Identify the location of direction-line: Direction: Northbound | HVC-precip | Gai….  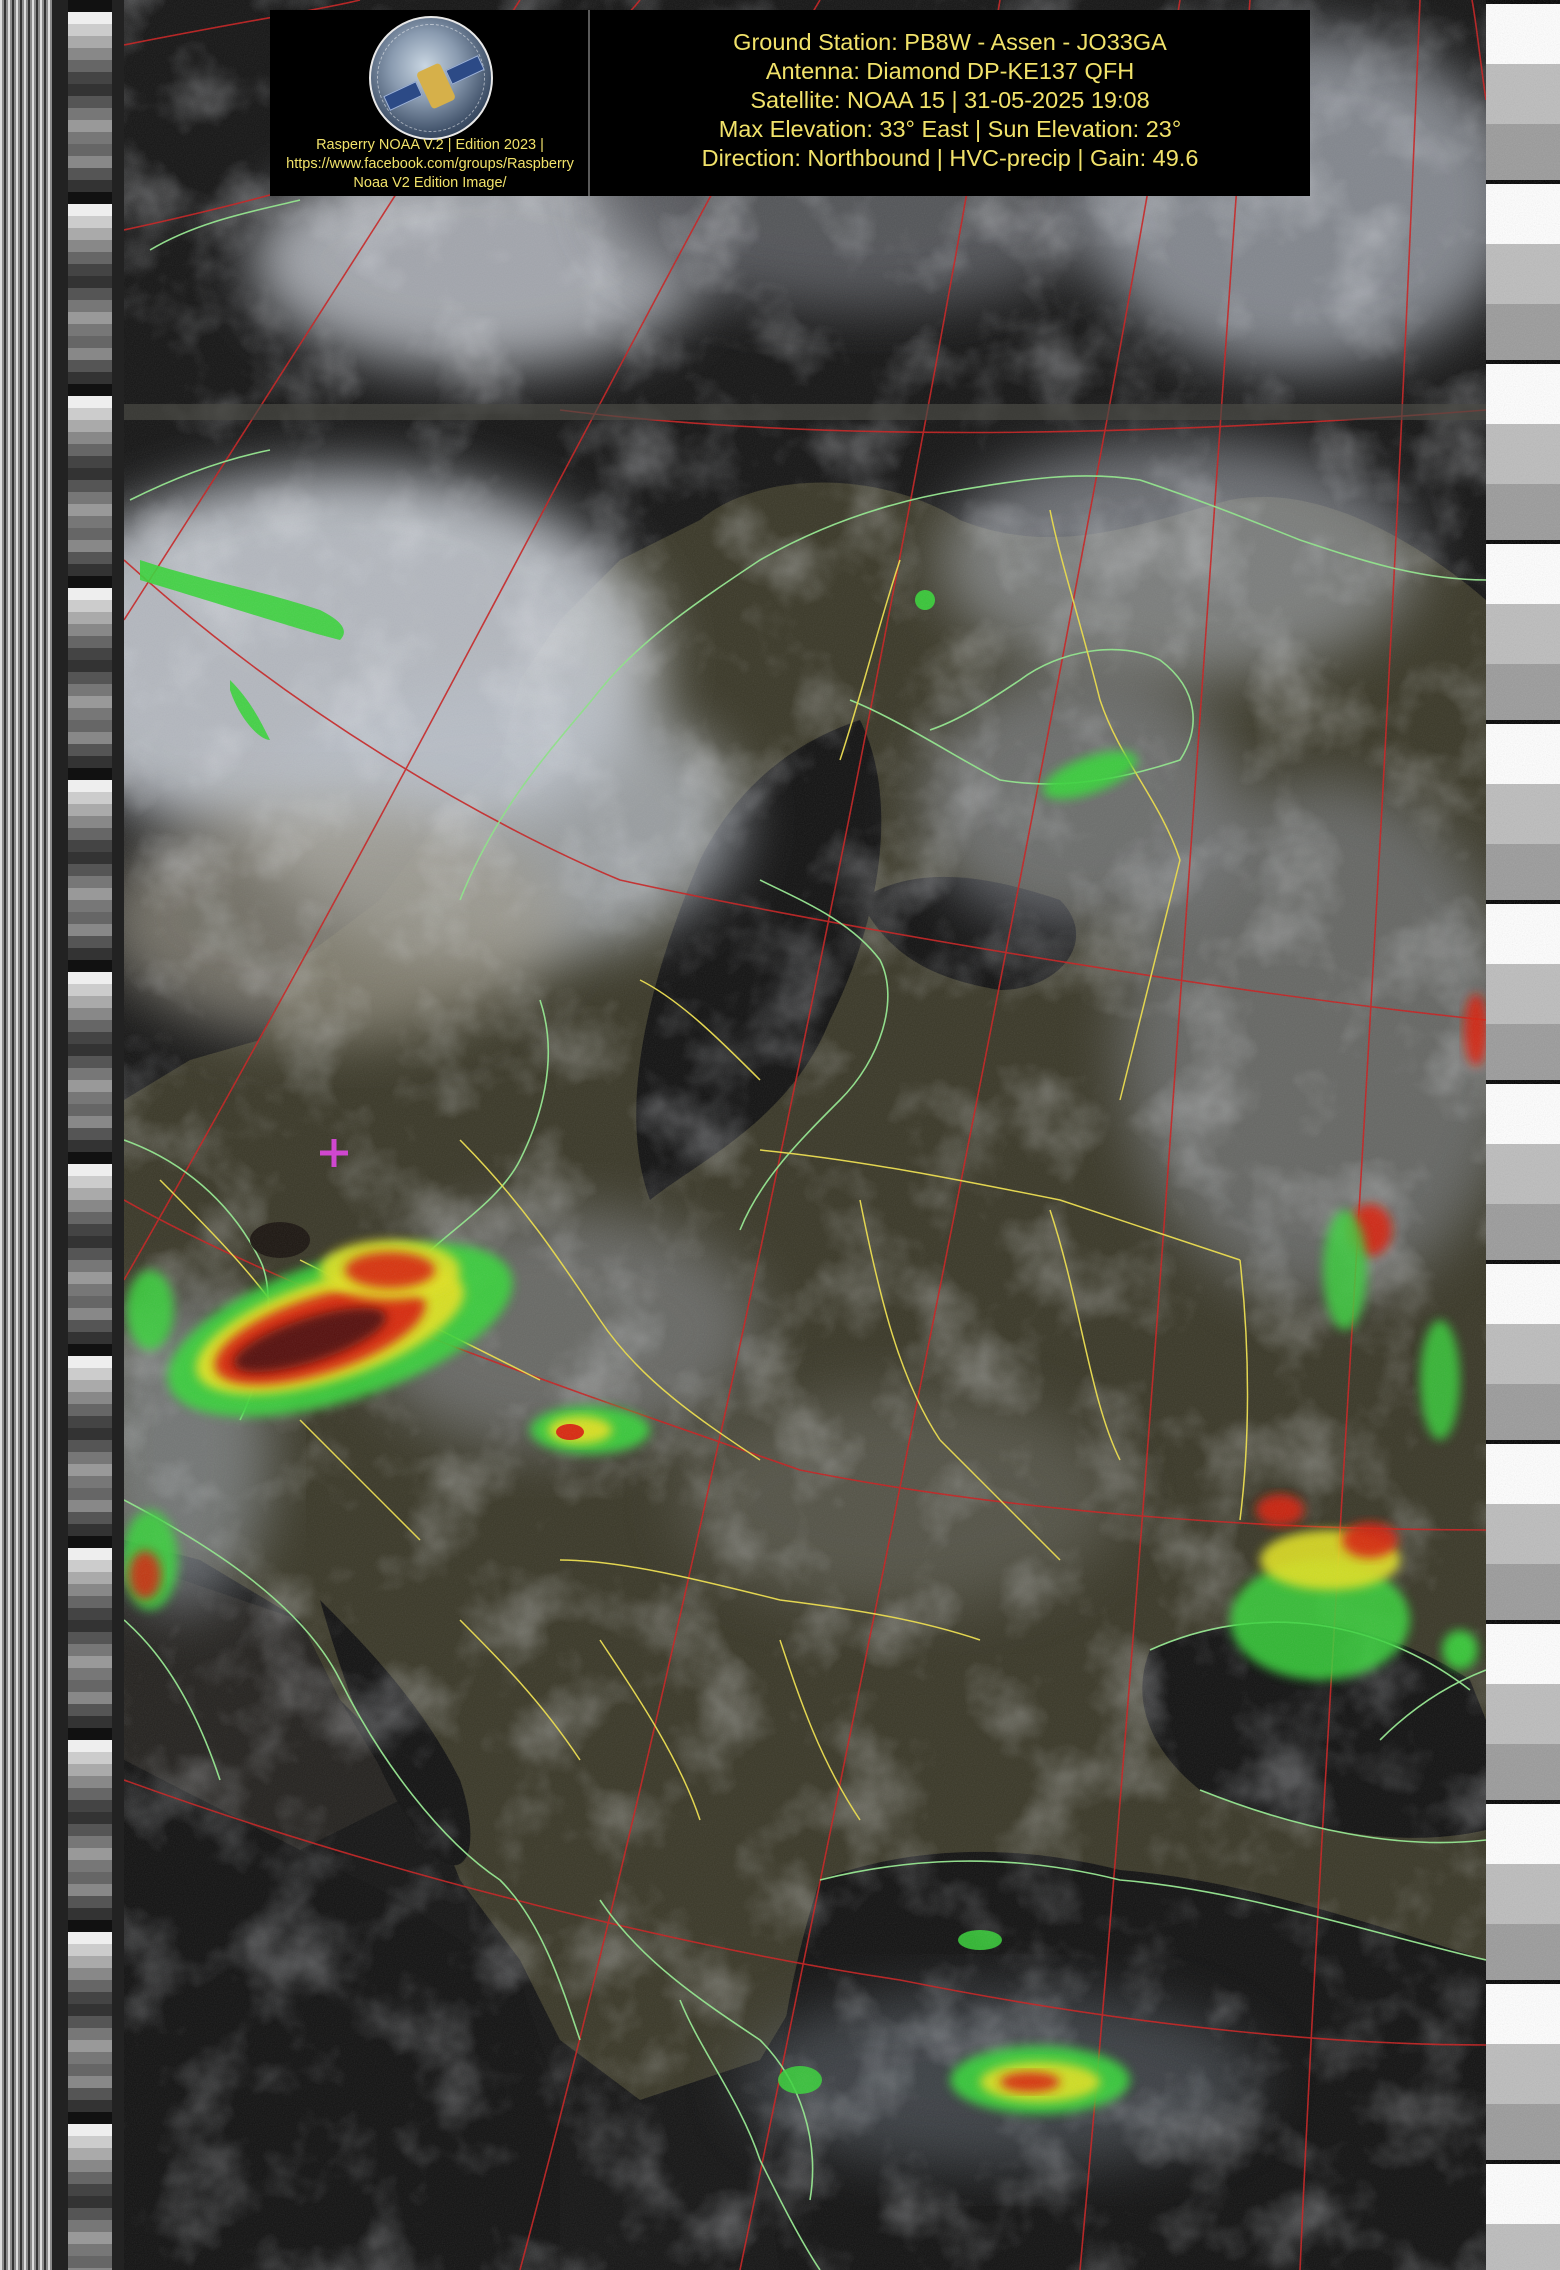
(950, 158).